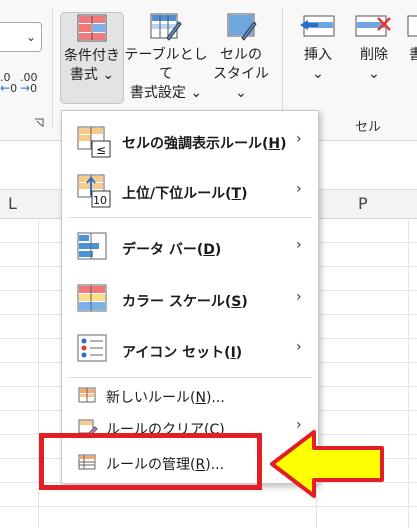 This screenshot has height=528, width=417. What do you see at coordinates (185, 302) in the screenshot?
I see `menu-item-label: カラー スケール(S)` at bounding box center [185, 302].